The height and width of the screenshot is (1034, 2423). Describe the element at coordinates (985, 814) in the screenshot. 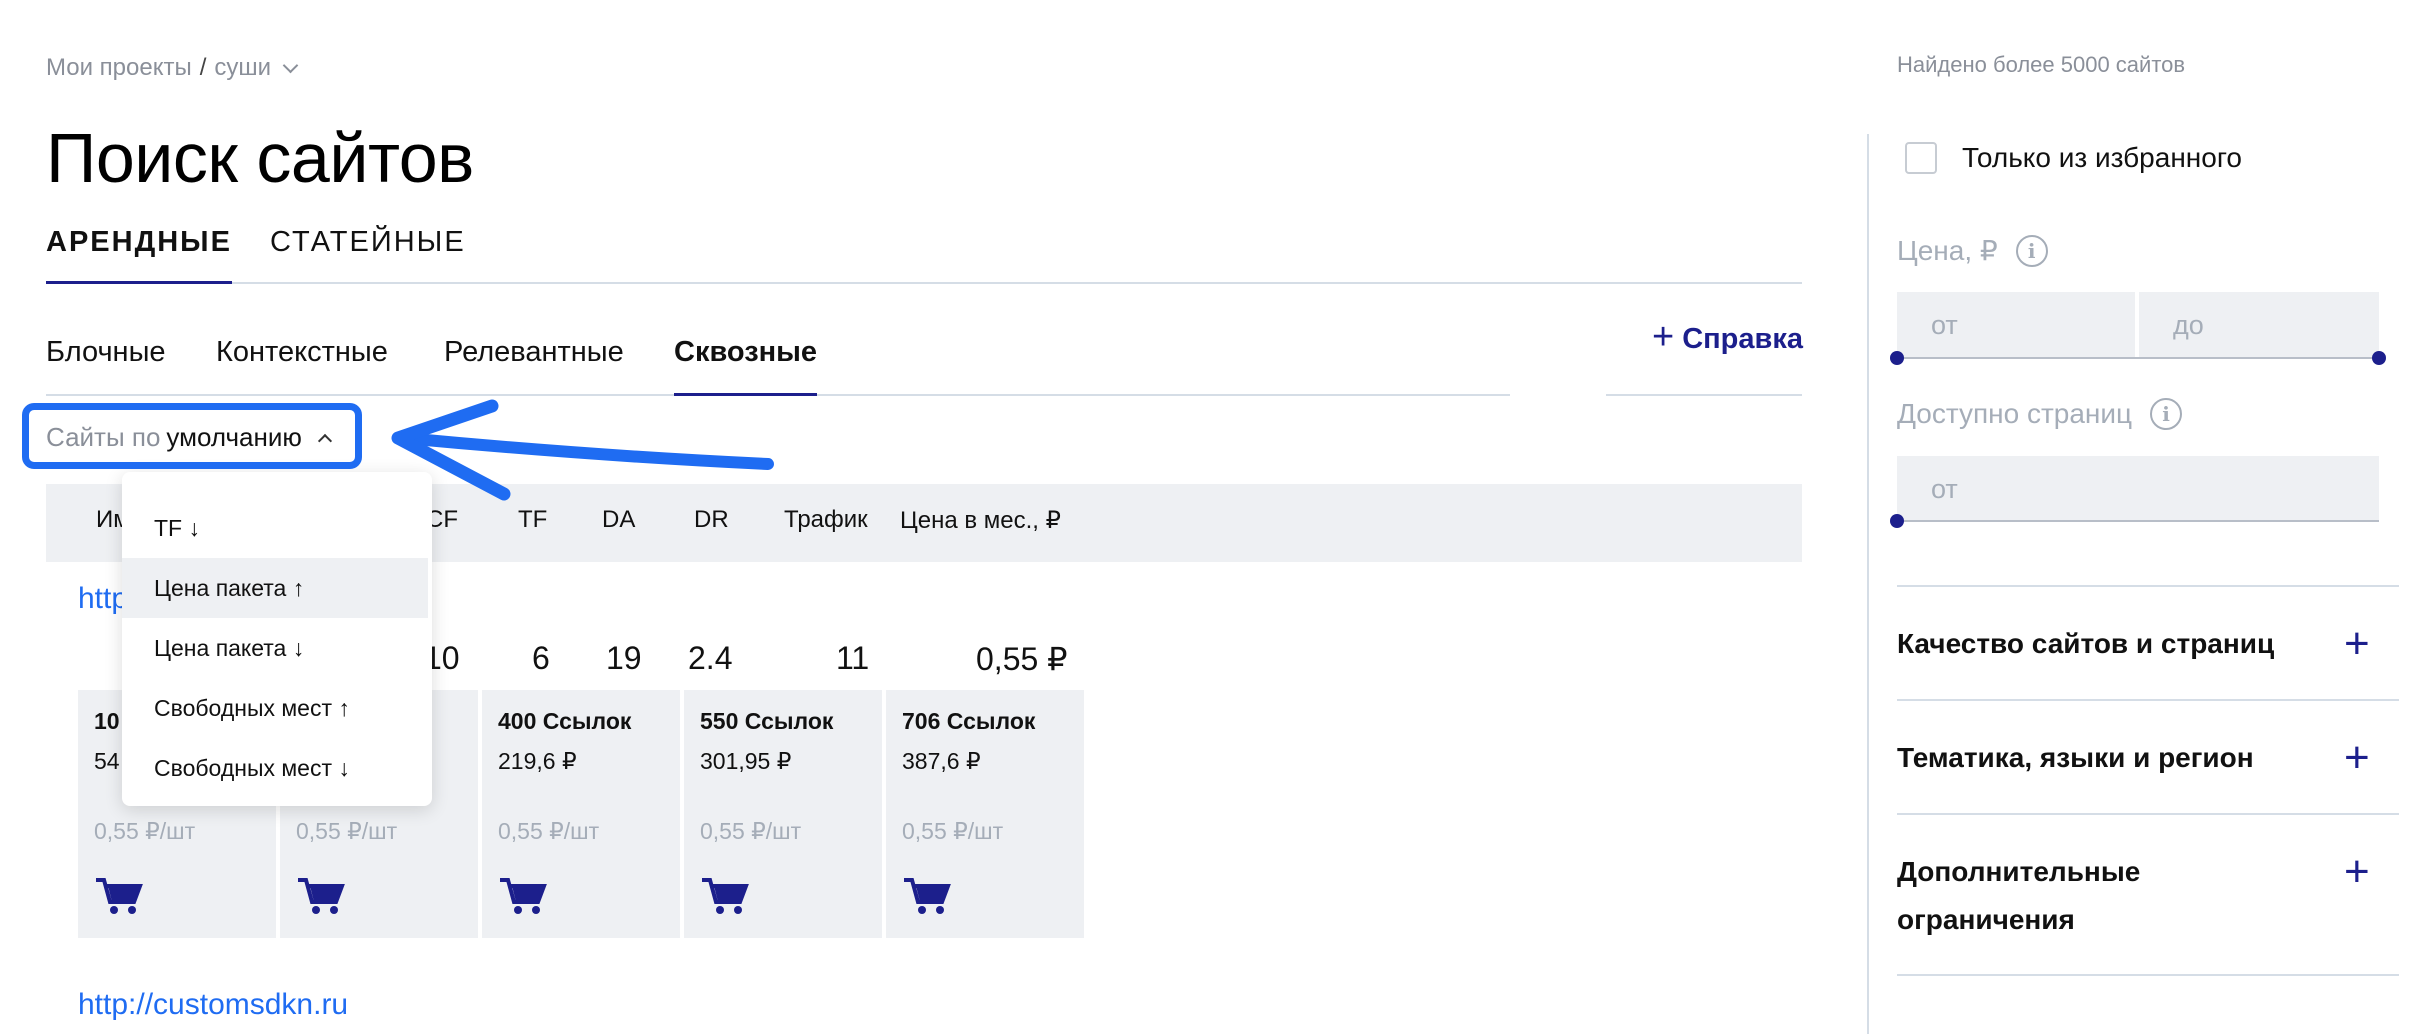

I see `package-card: 706 Ссылок 387,6 ₽ 0,55 ₽/шт` at that location.